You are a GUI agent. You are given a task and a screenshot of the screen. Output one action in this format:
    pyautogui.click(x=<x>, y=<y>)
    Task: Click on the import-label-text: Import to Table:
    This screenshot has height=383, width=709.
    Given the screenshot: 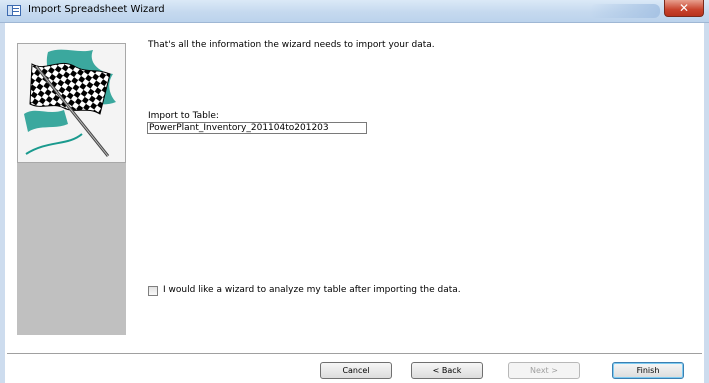 What is the action you would take?
    pyautogui.click(x=183, y=116)
    